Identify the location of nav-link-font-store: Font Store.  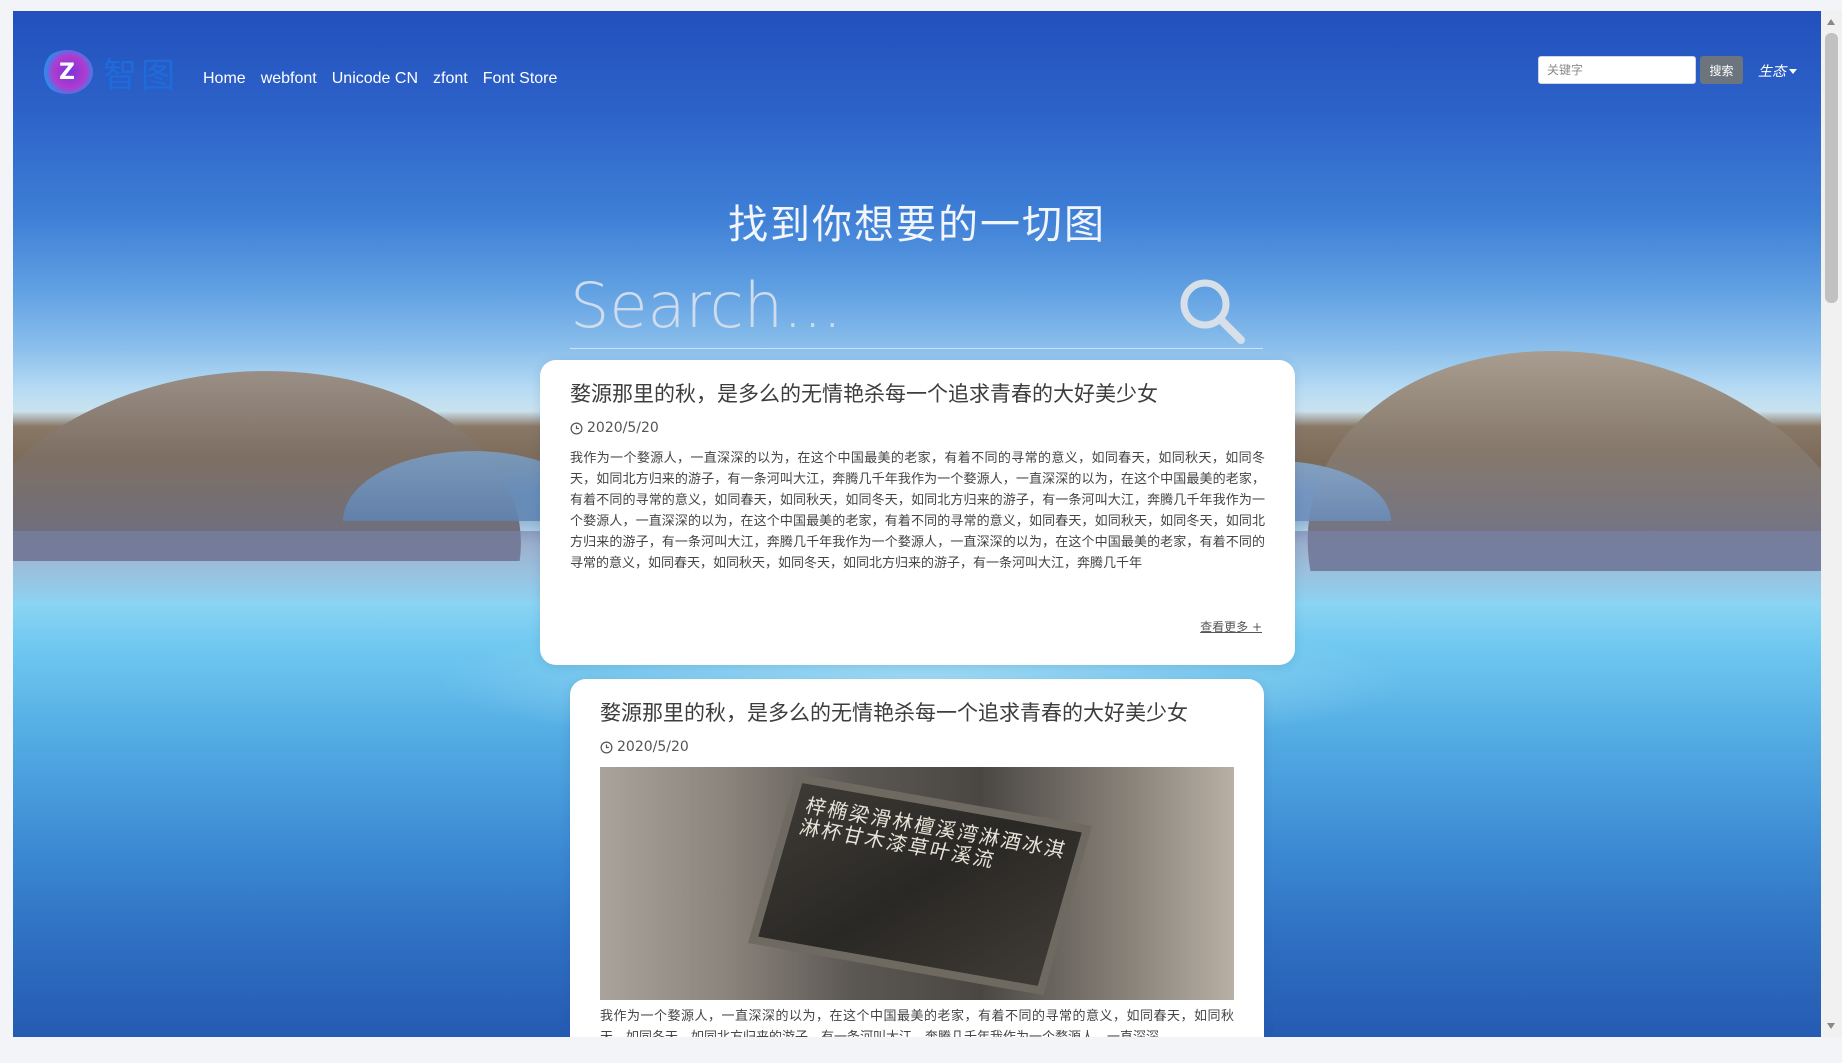
(520, 79).